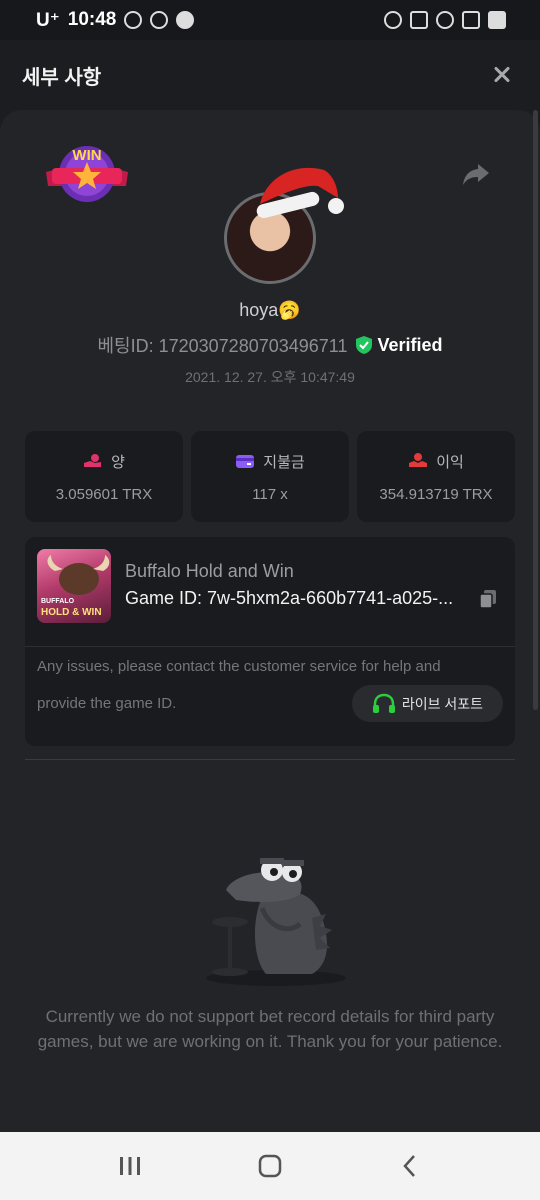 This screenshot has width=540, height=1200. I want to click on stat-profit: 이익 354.913719 TRX, so click(436, 476).